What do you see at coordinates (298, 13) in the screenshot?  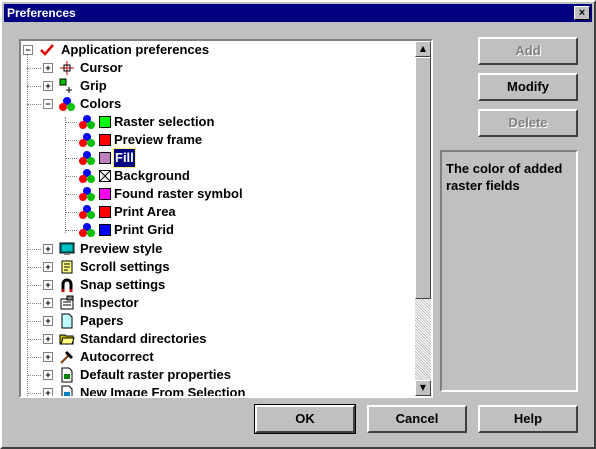 I see `title-bar: Preferences ×` at bounding box center [298, 13].